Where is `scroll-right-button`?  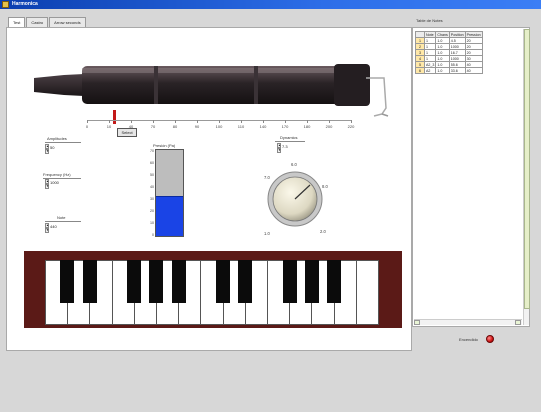 scroll-right-button is located at coordinates (518, 322).